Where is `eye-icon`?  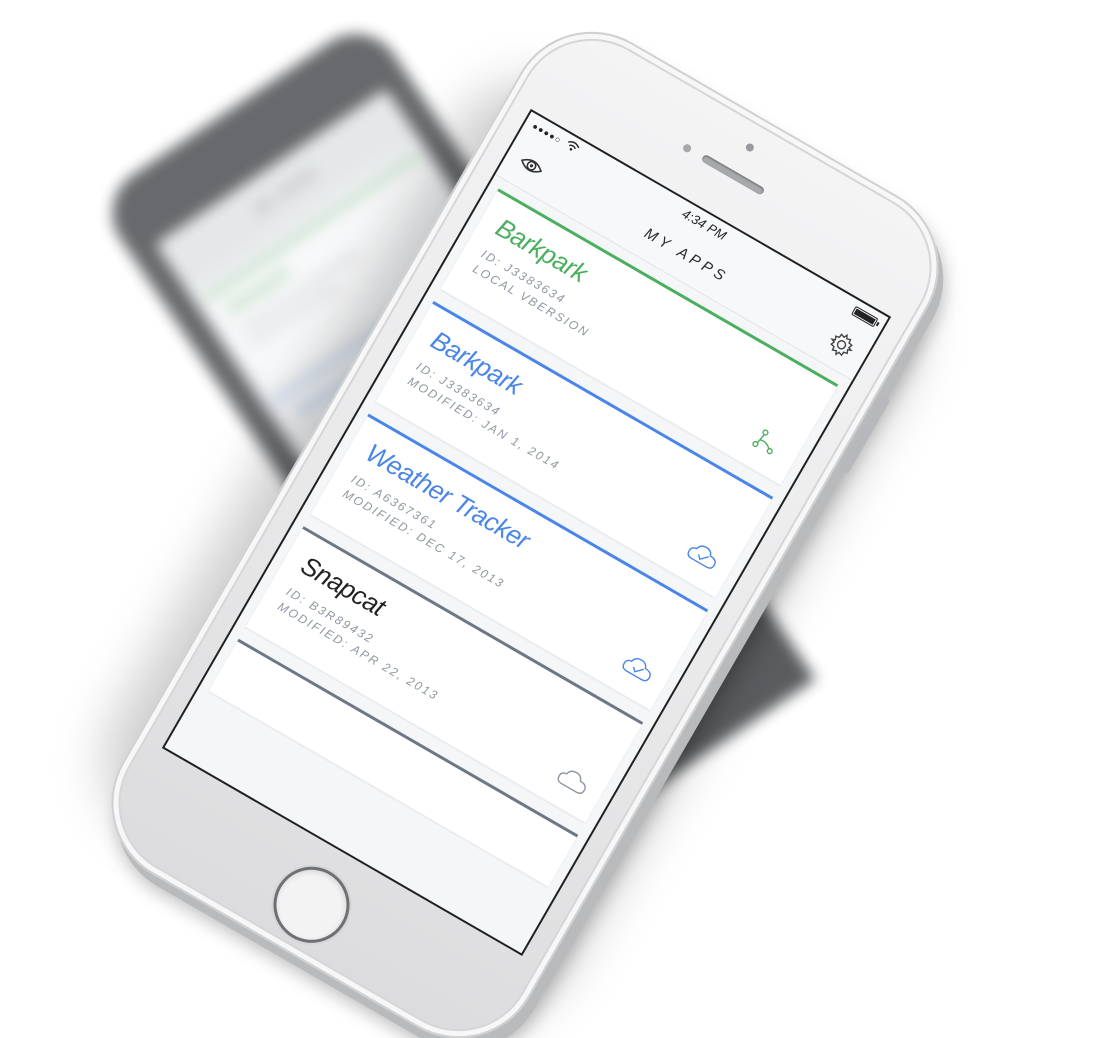 eye-icon is located at coordinates (532, 166).